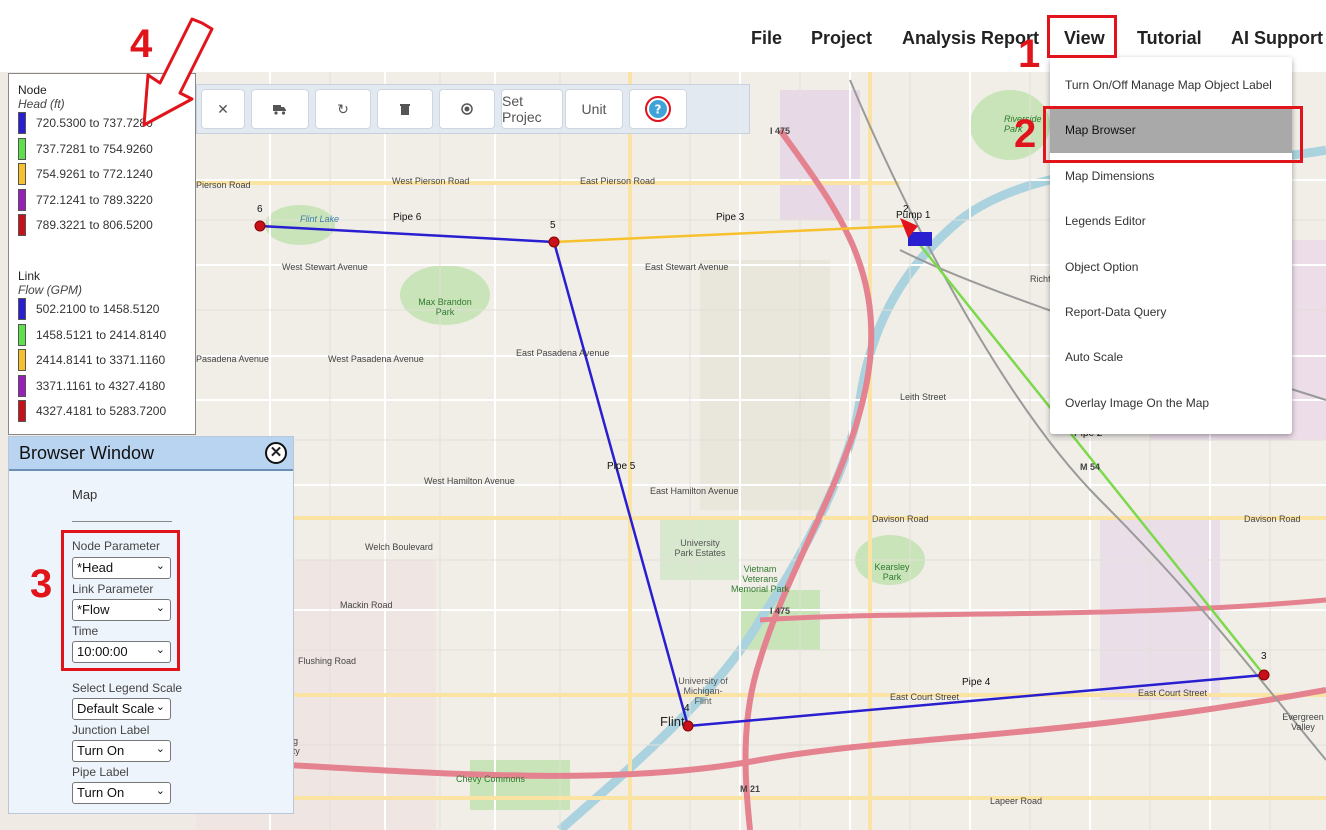 The height and width of the screenshot is (830, 1326). Describe the element at coordinates (687, 267) in the screenshot. I see `map-label-street: East Stewart Avenue` at that location.